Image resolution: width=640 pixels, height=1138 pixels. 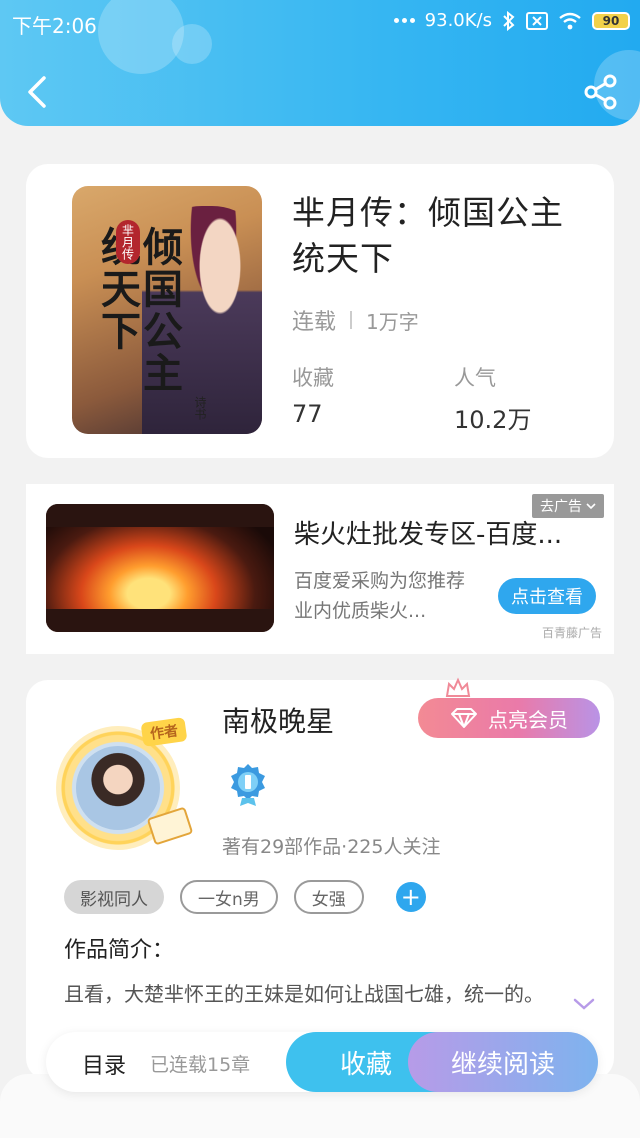 I want to click on chapter-count: 已连载15章, so click(x=200, y=1063).